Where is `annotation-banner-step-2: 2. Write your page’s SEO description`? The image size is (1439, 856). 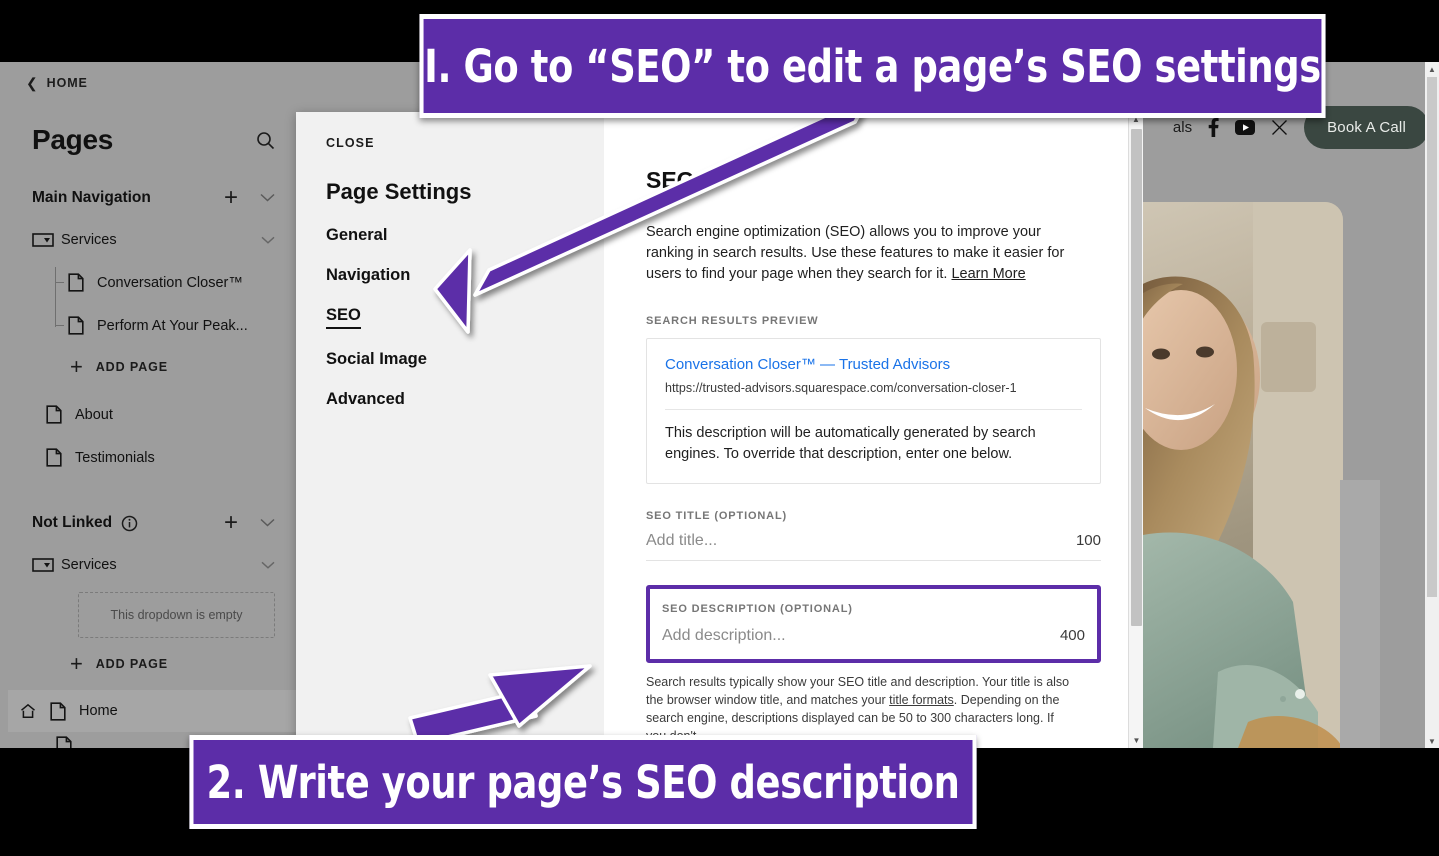 annotation-banner-step-2: 2. Write your page’s SEO description is located at coordinates (583, 782).